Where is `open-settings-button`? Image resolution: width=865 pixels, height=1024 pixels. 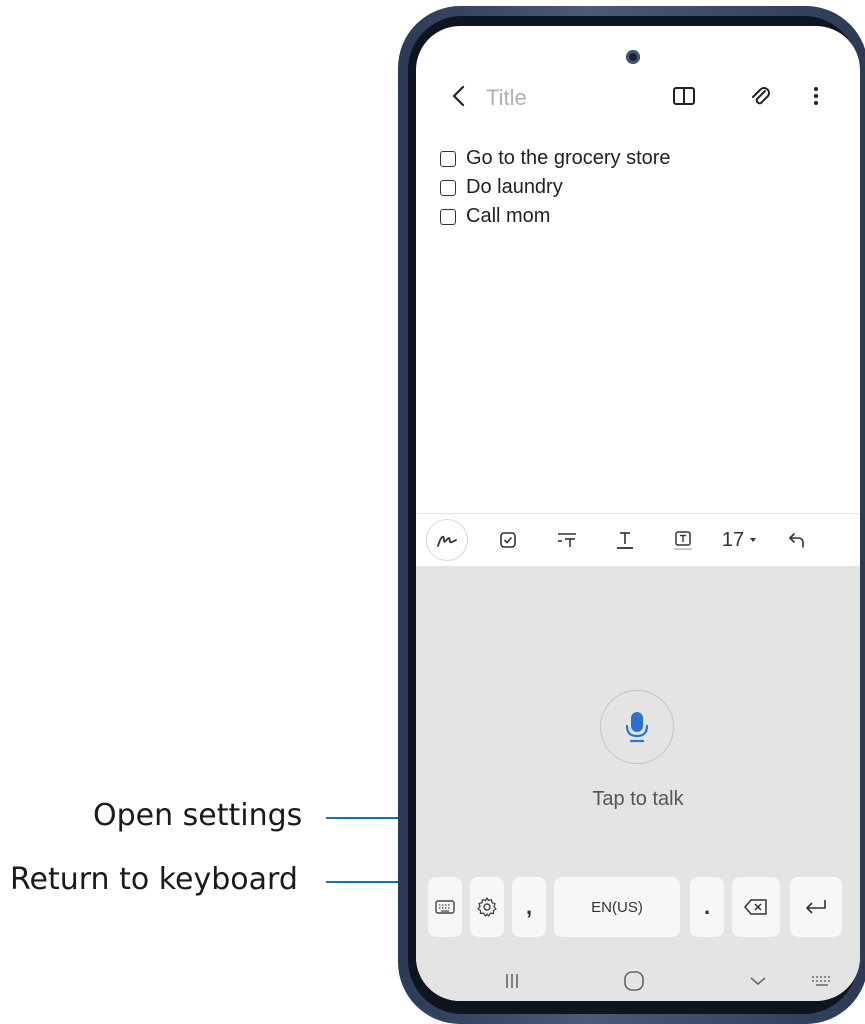
open-settings-button is located at coordinates (487, 907).